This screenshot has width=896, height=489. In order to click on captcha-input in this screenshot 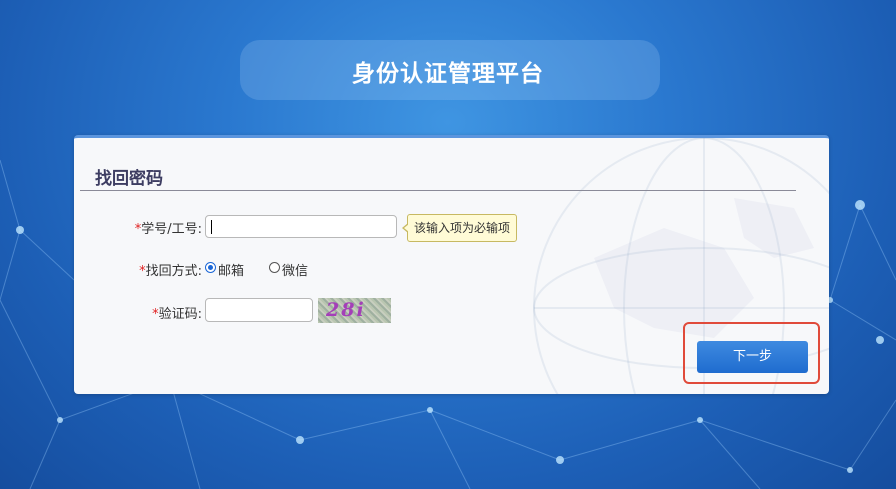, I will do `click(259, 310)`.